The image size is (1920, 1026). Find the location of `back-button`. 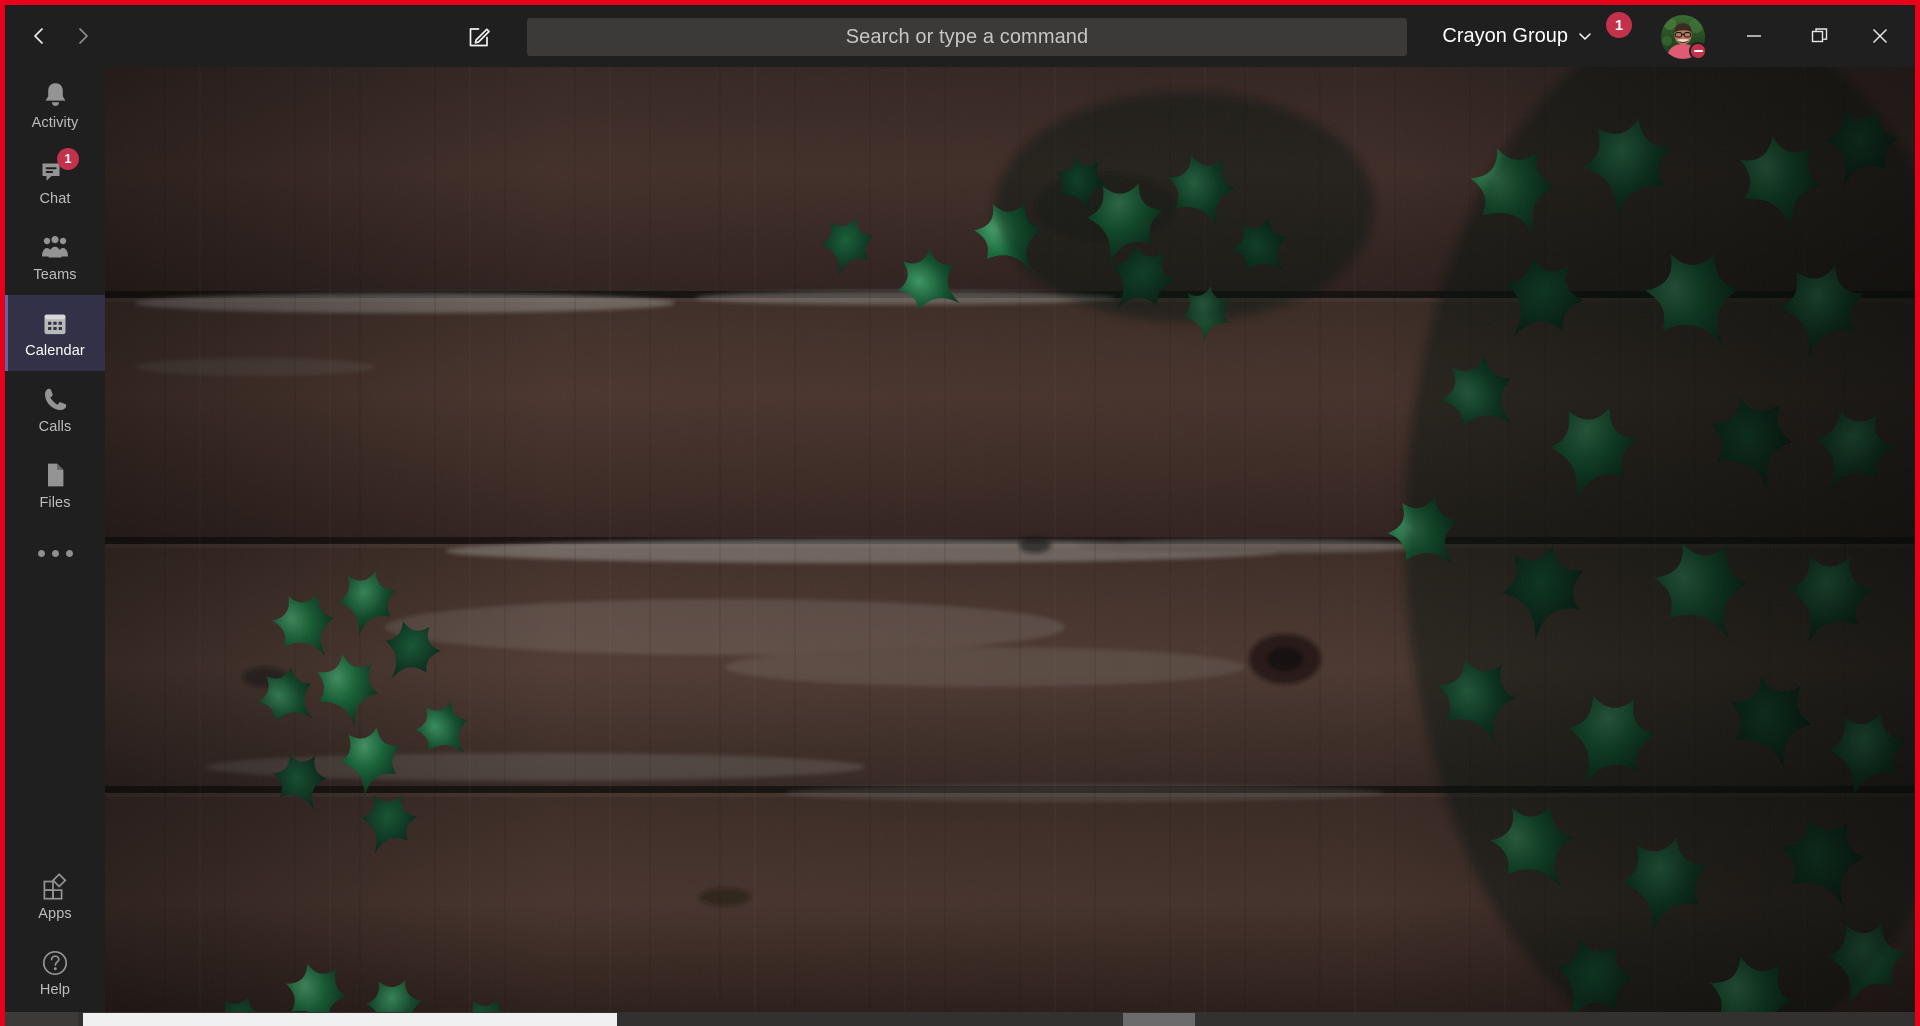

back-button is located at coordinates (39, 36).